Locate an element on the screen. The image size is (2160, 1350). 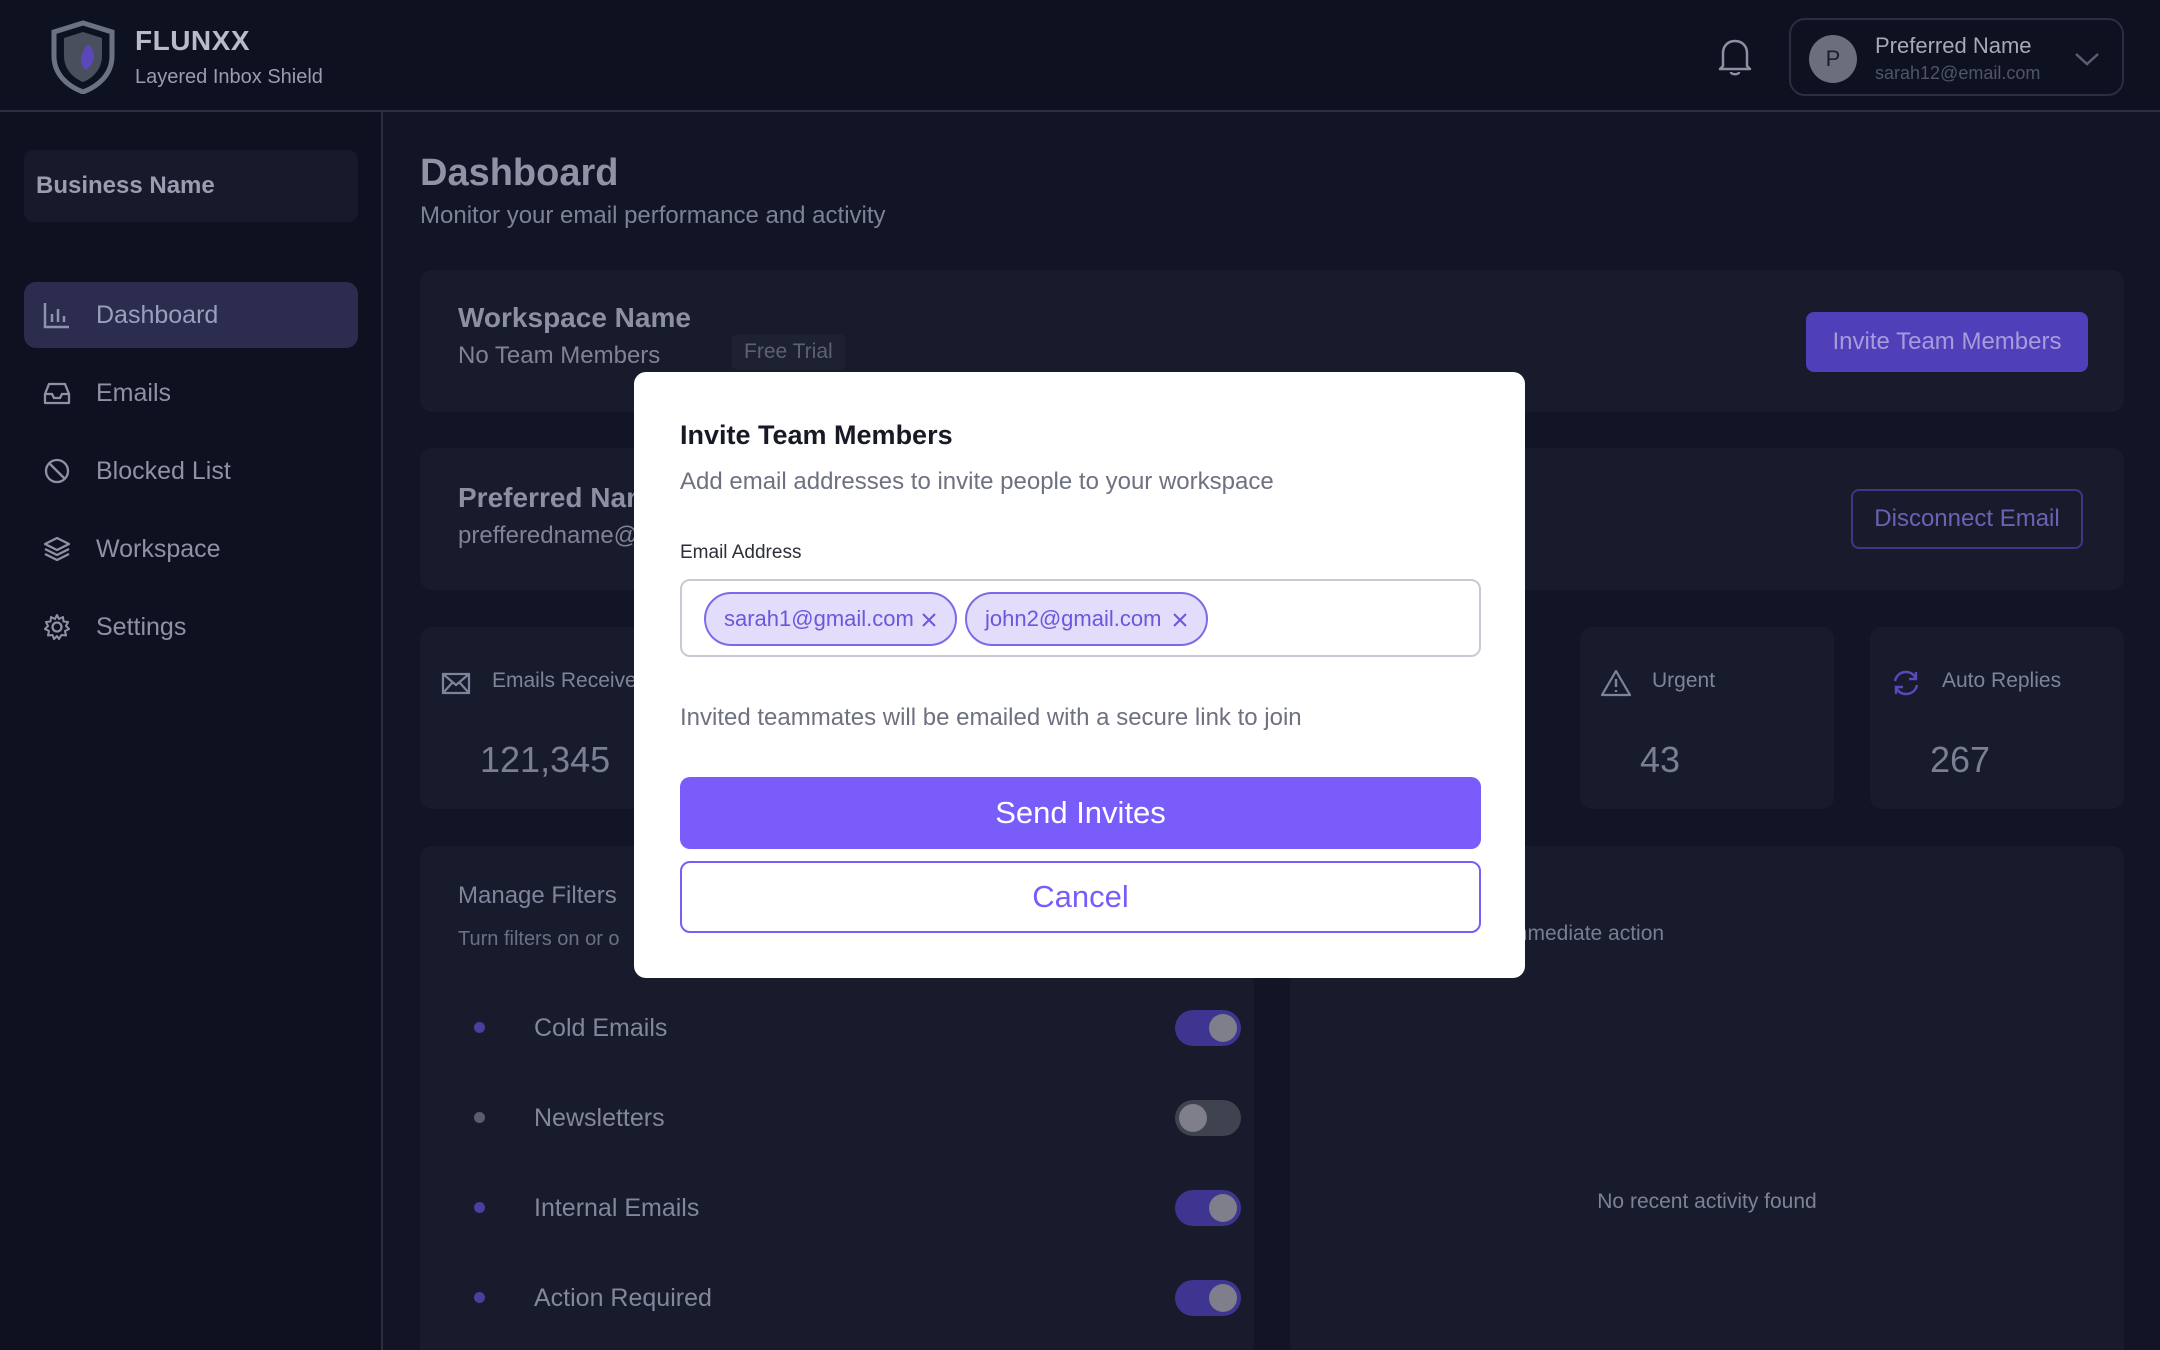
cold-emails-toggle is located at coordinates (1208, 1028).